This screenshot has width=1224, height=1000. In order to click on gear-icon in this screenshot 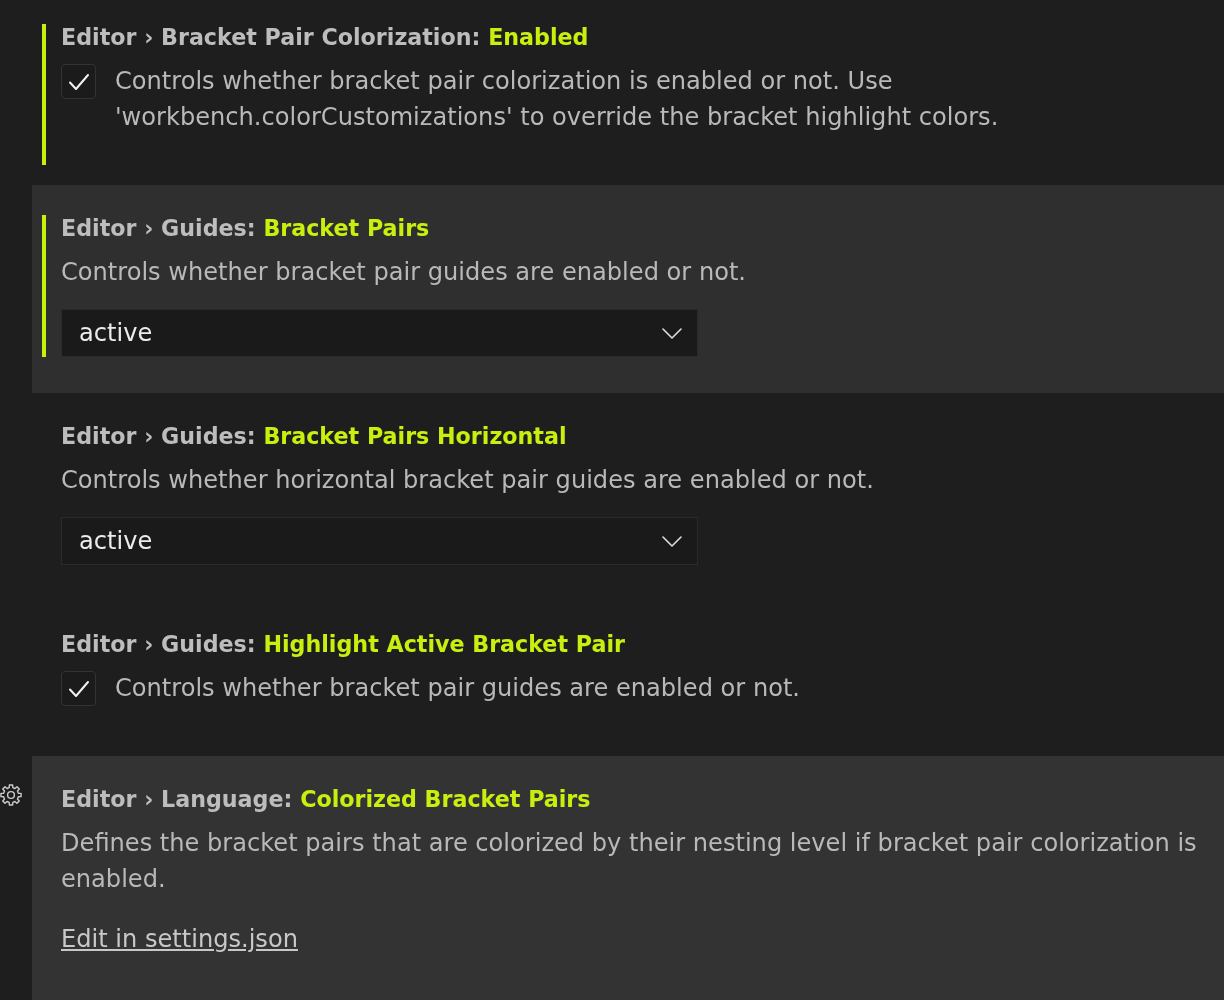, I will do `click(11, 795)`.